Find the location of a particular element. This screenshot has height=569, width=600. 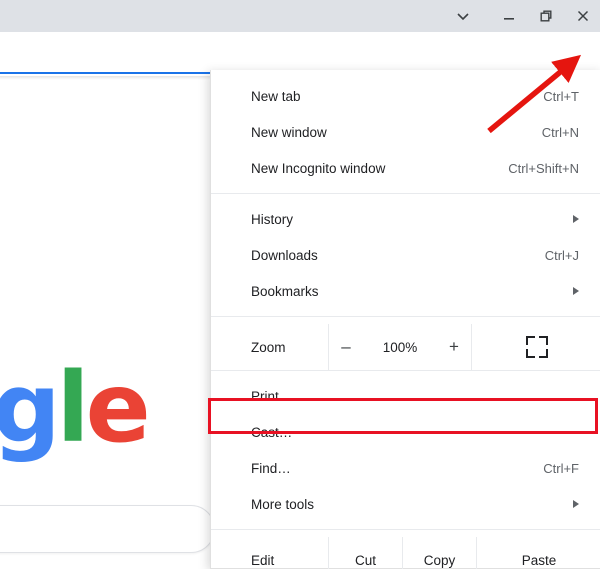

menu-item-bookmarks: Bookmarks is located at coordinates (405, 291).